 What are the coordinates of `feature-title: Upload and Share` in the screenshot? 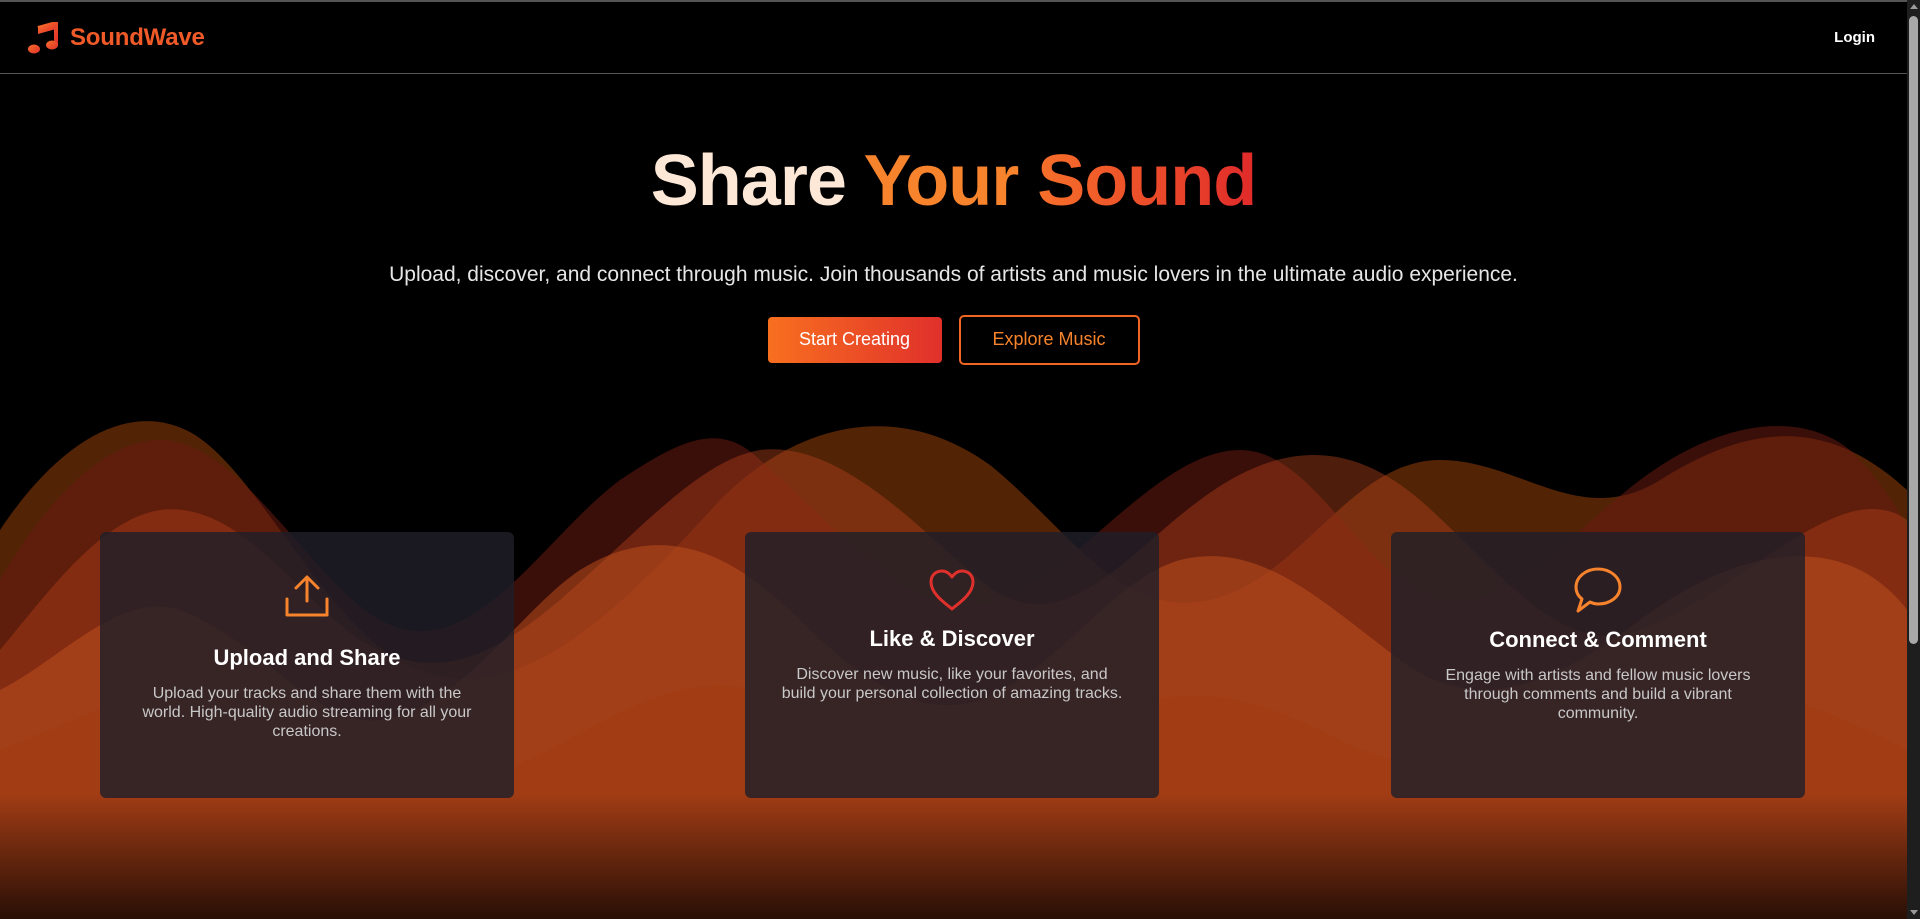 It's located at (307, 657).